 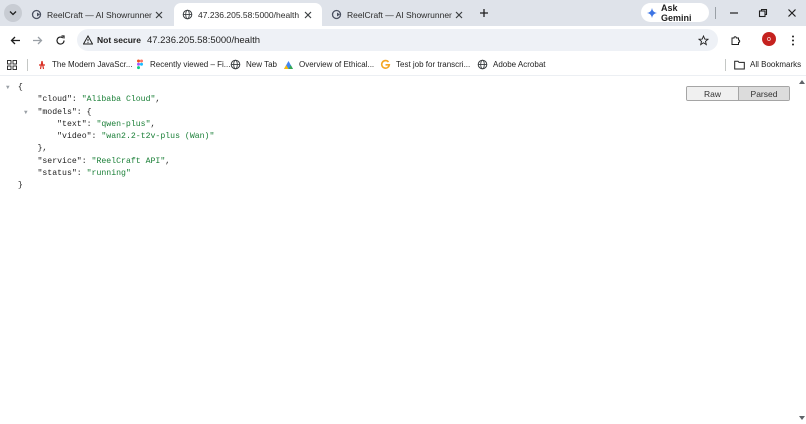 What do you see at coordinates (84, 174) in the screenshot?
I see `json-line: "status": "running"` at bounding box center [84, 174].